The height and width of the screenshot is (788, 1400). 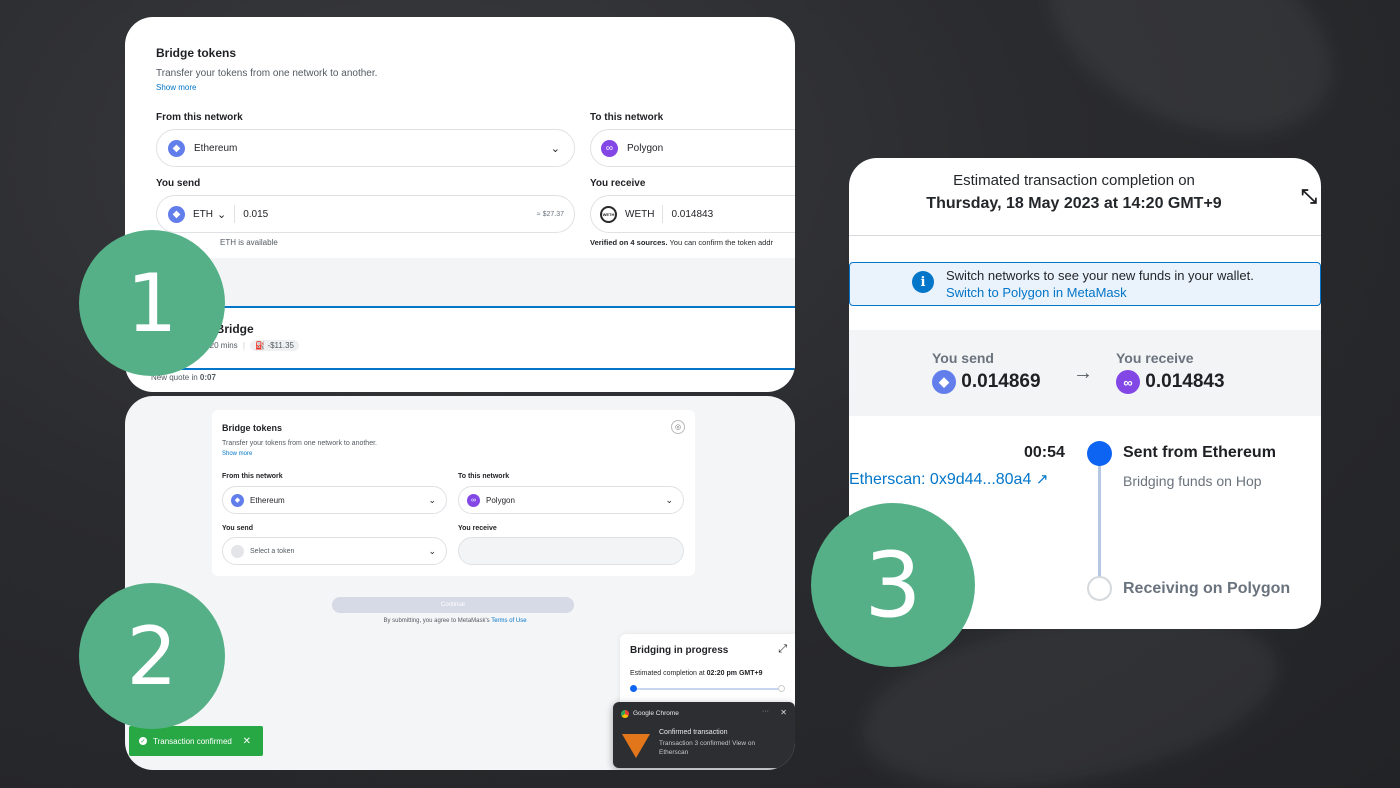 What do you see at coordinates (1083, 373) in the screenshot?
I see `arrow-right-icon: →` at bounding box center [1083, 373].